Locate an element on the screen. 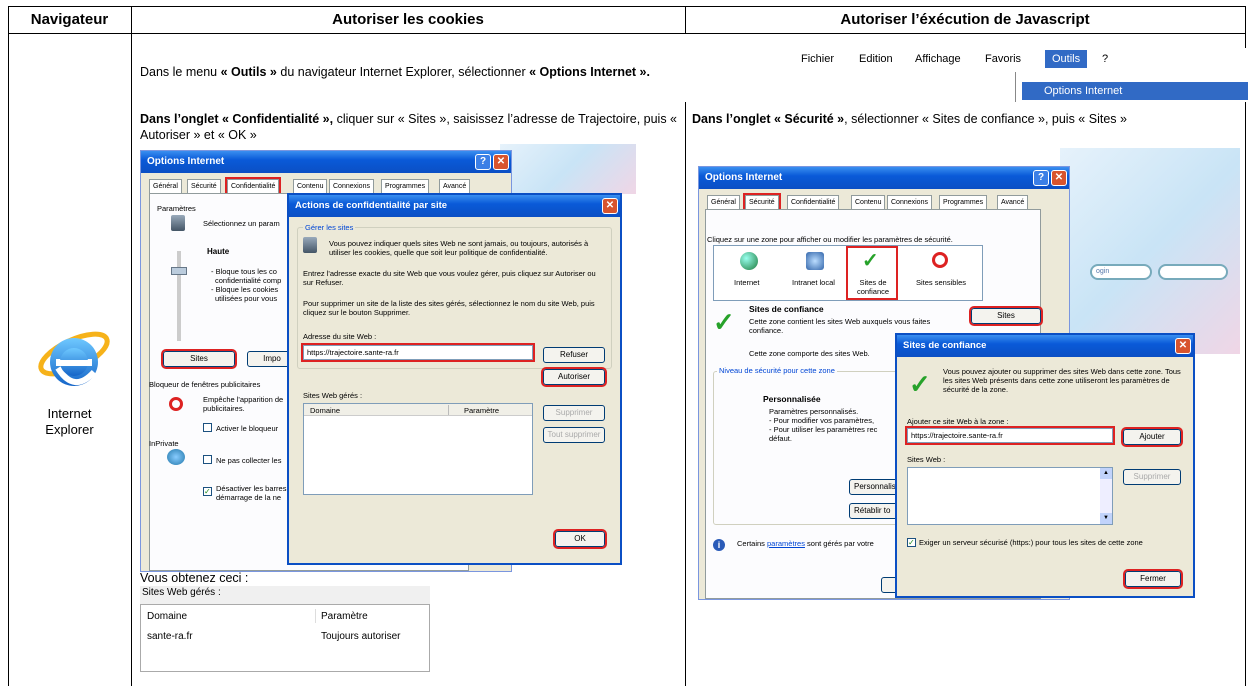 This screenshot has width=1253, height=686. tab-general: Général is located at coordinates (165, 186).